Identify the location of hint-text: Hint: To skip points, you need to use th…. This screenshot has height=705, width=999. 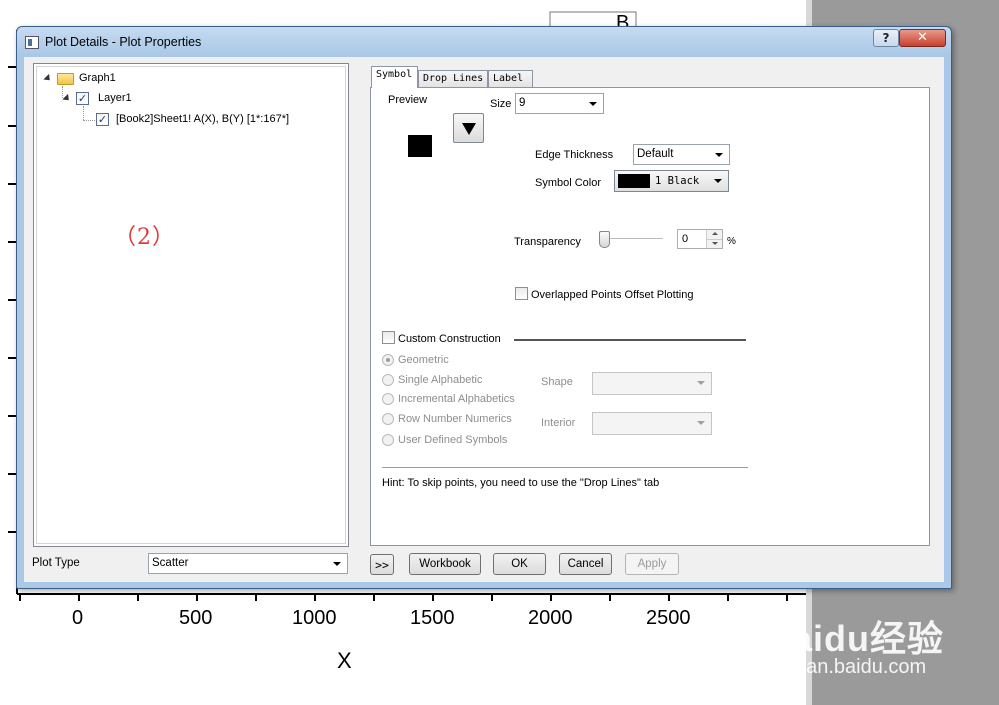
(521, 483).